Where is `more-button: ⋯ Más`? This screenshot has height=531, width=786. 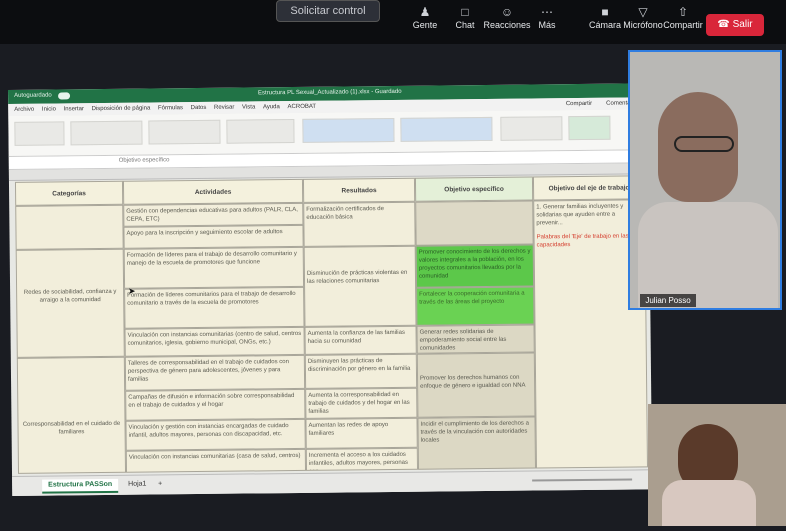
more-button: ⋯ Más is located at coordinates (547, 17).